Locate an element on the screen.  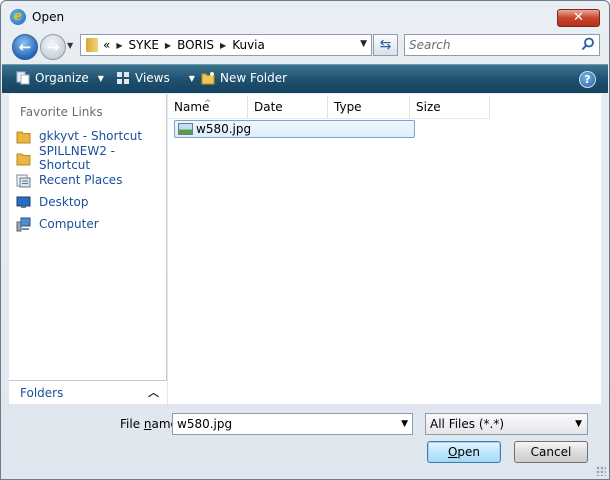
organize-icon is located at coordinates (23, 78).